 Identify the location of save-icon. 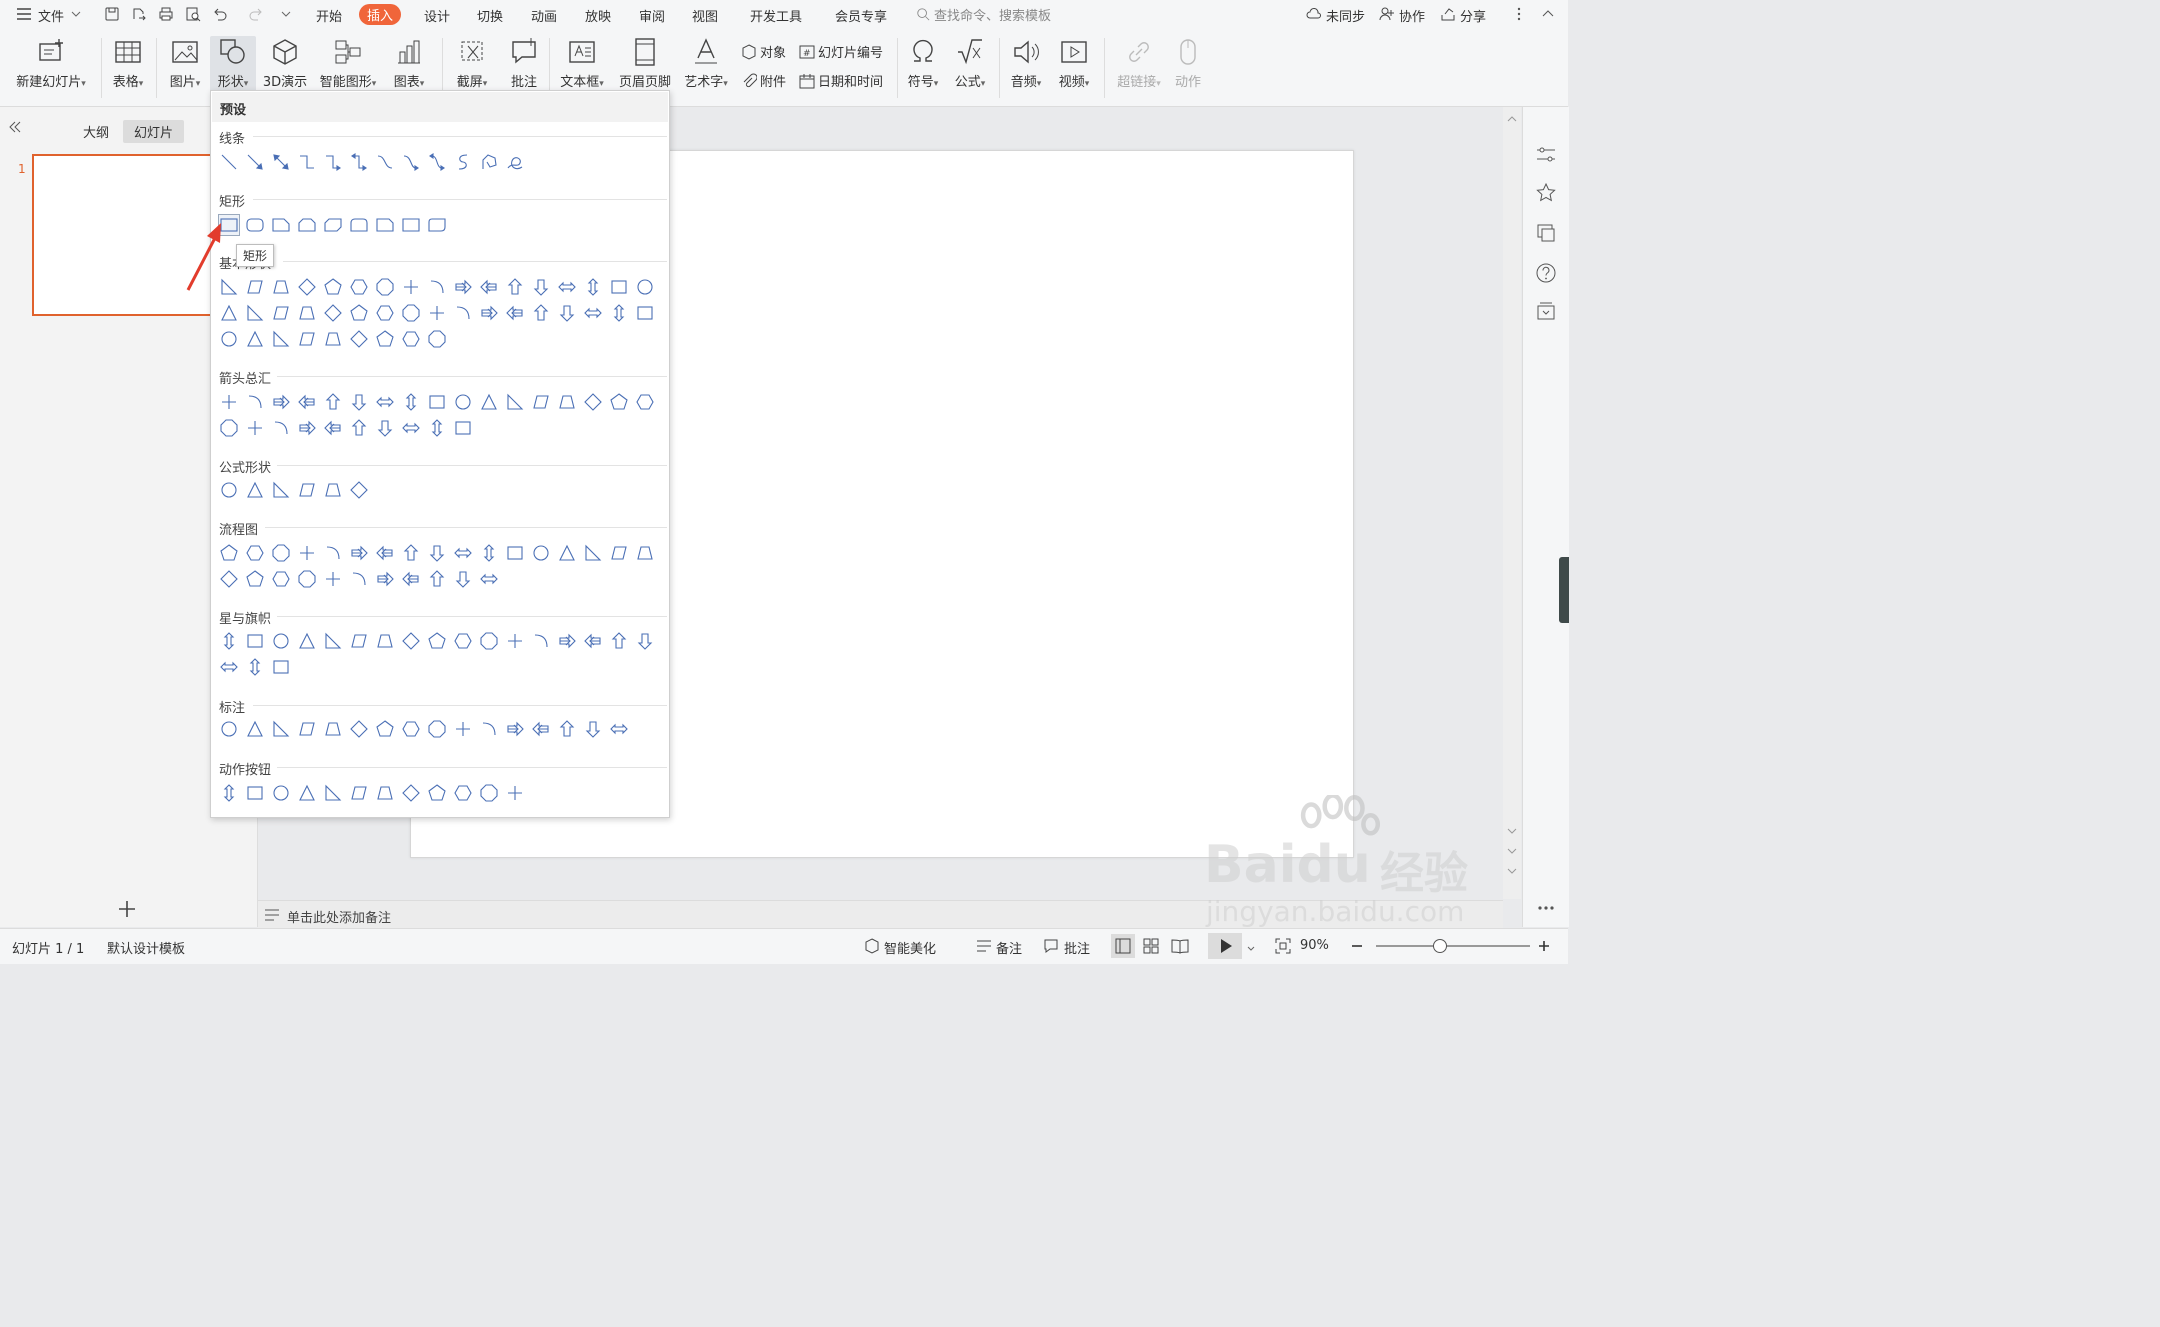
(112, 14).